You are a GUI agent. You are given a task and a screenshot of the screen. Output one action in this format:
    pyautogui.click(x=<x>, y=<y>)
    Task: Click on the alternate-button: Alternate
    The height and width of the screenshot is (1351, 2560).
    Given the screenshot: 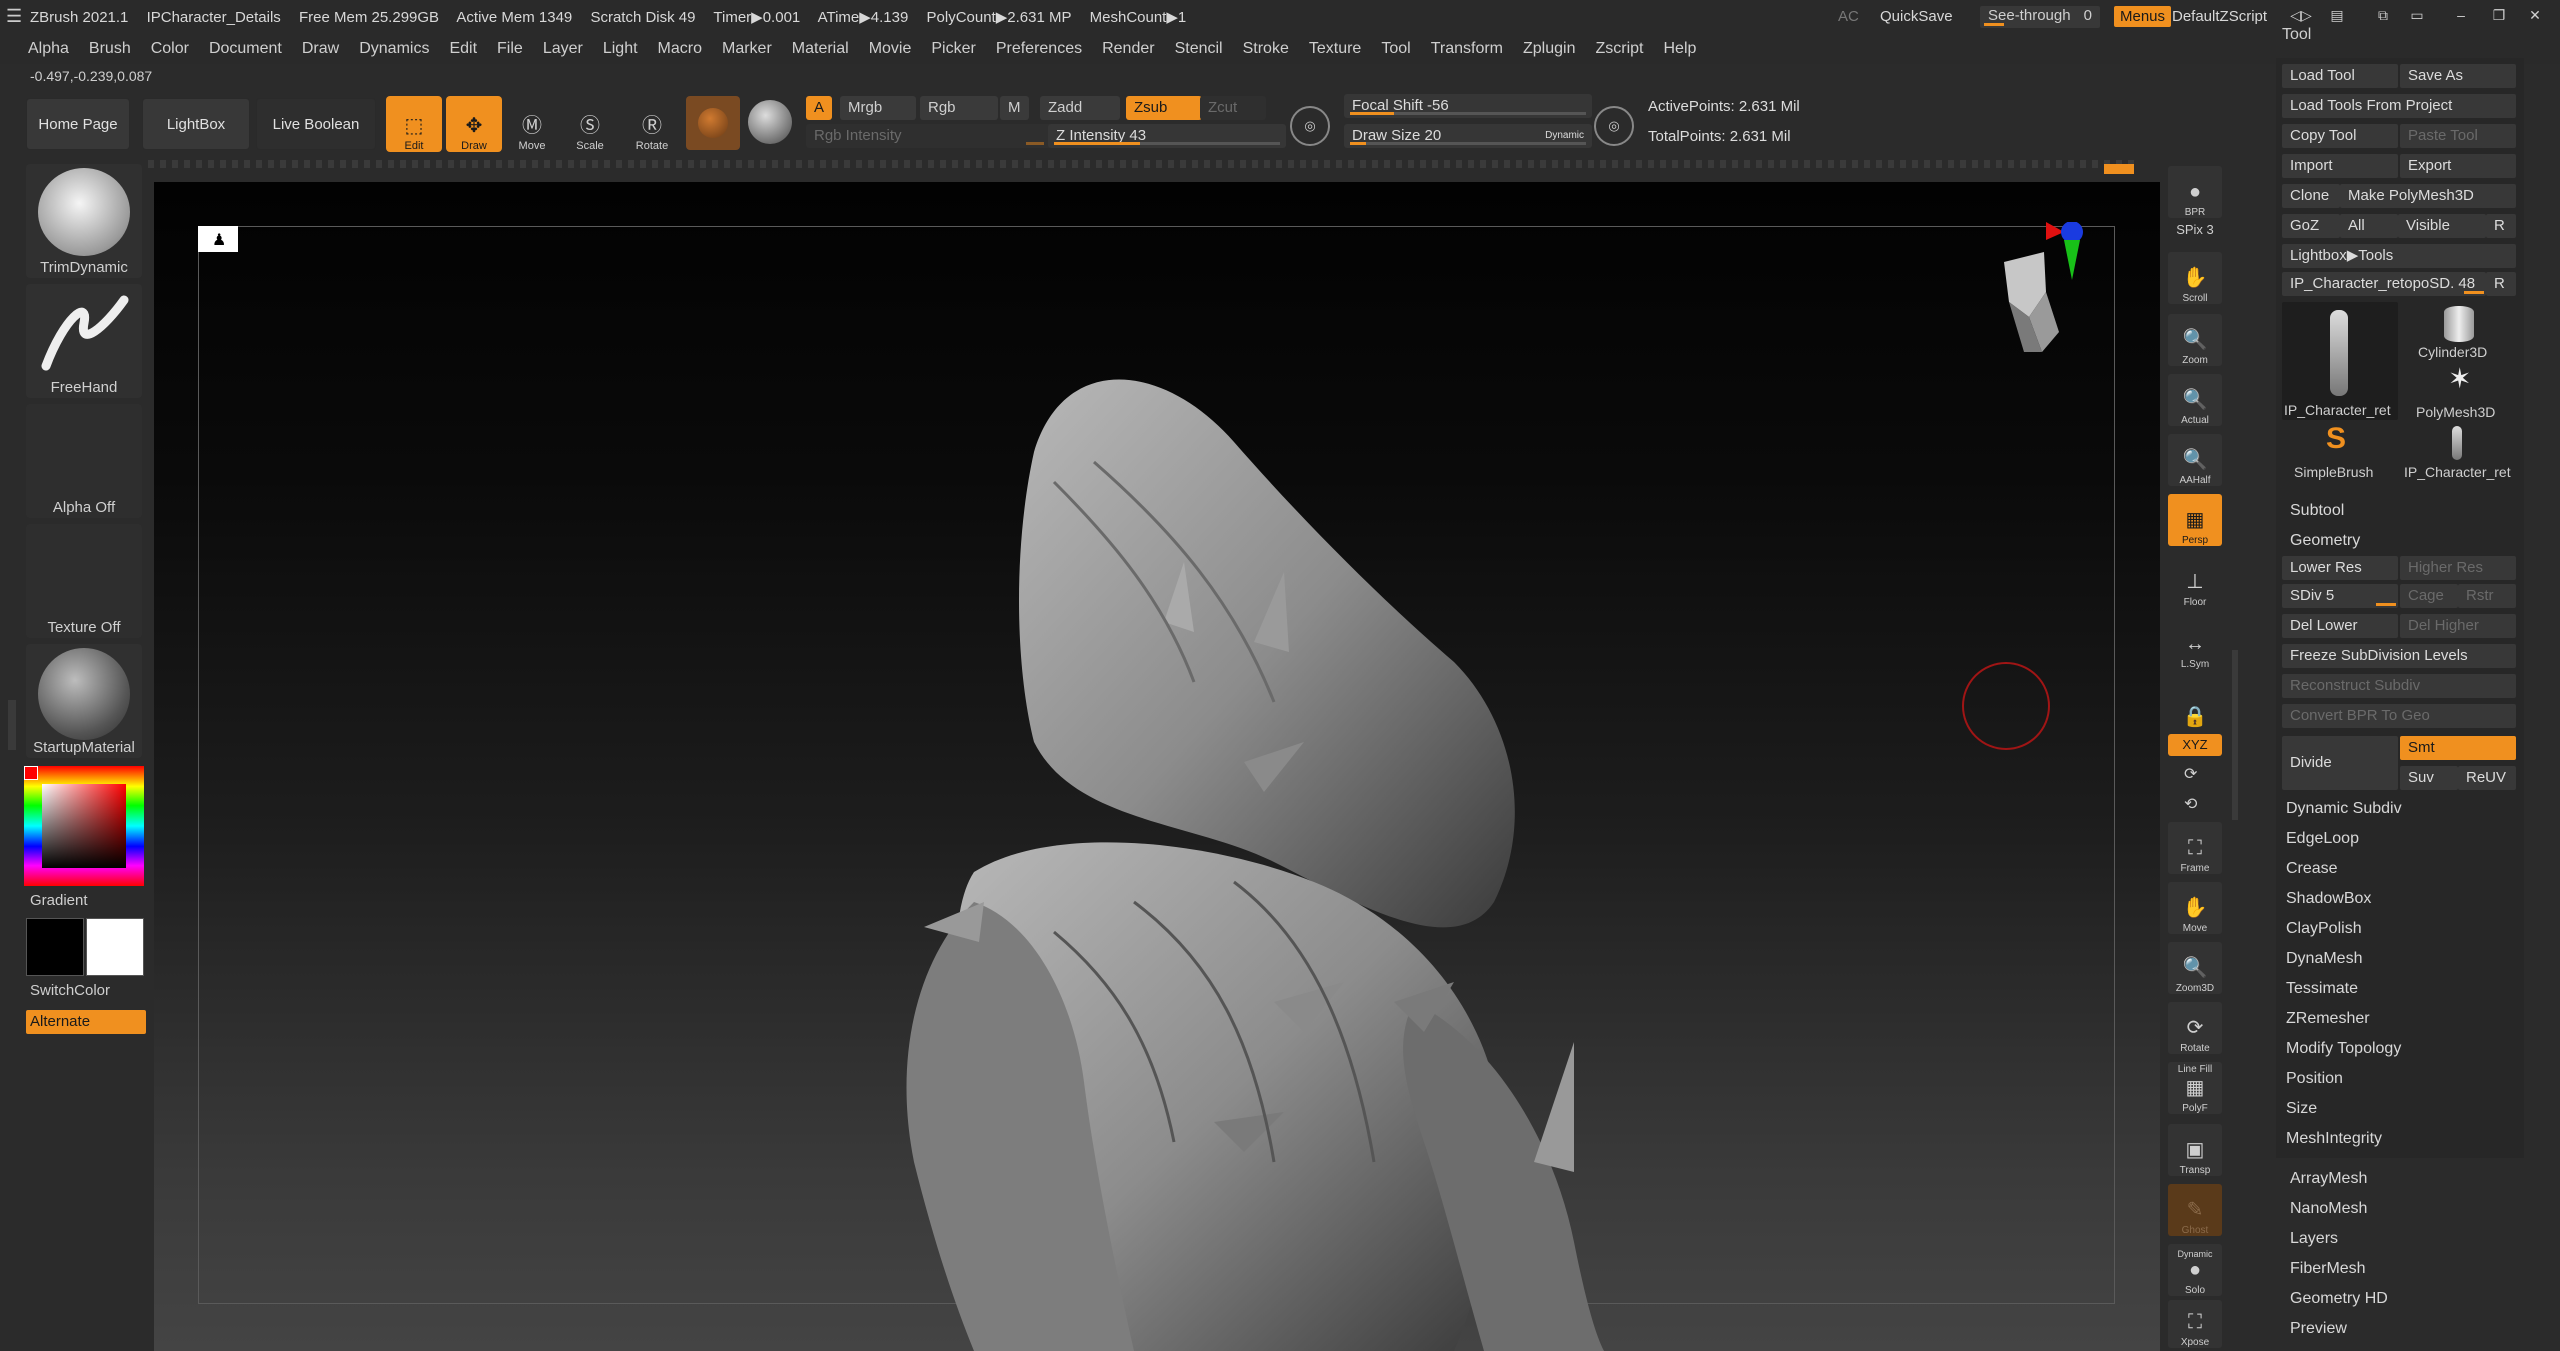 What is the action you would take?
    pyautogui.click(x=86, y=1022)
    